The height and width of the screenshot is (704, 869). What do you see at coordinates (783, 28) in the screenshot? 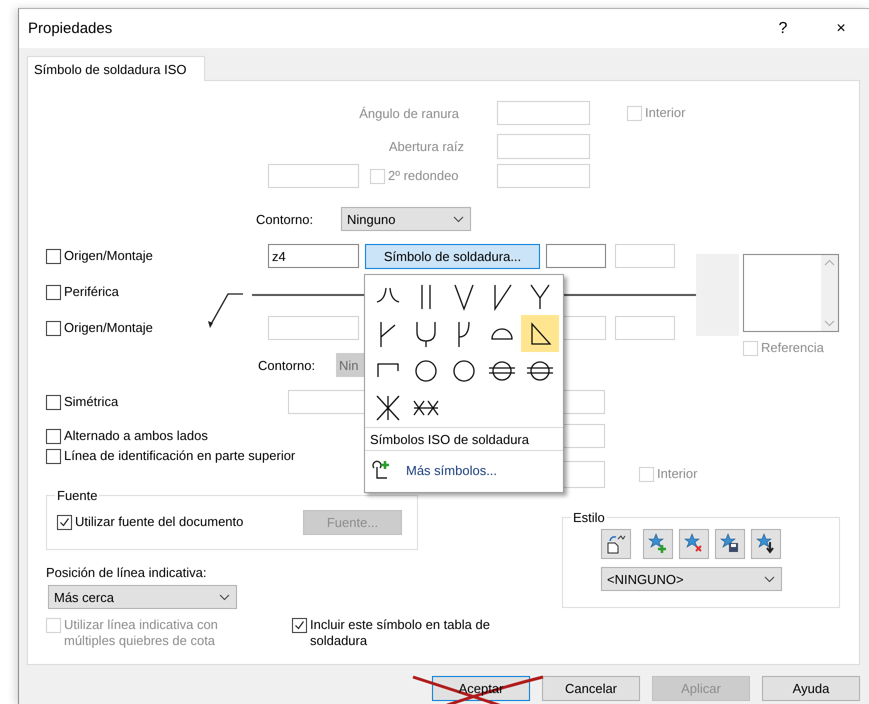
I see `help-button: ?` at bounding box center [783, 28].